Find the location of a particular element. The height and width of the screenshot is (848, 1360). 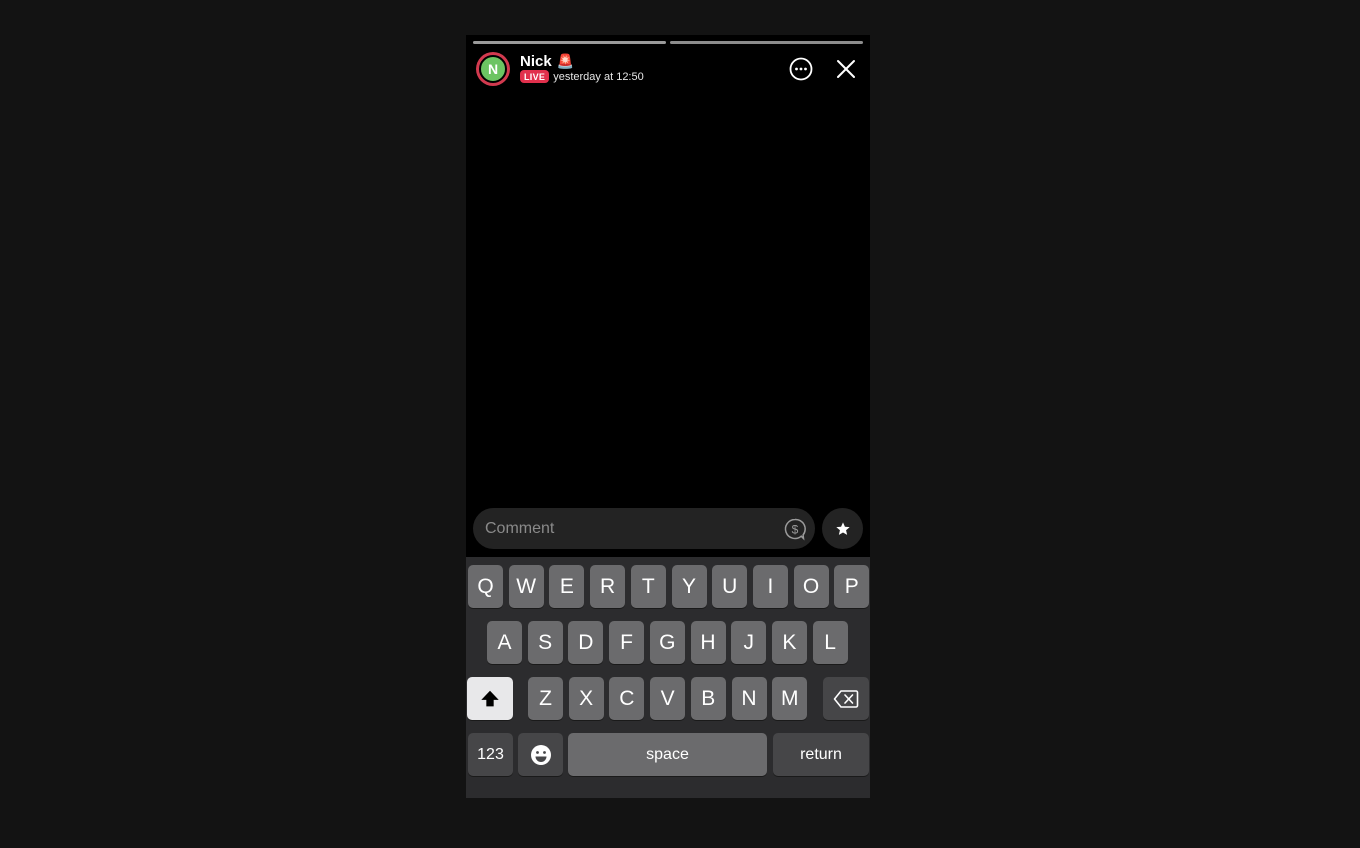

star-icon is located at coordinates (842, 528).